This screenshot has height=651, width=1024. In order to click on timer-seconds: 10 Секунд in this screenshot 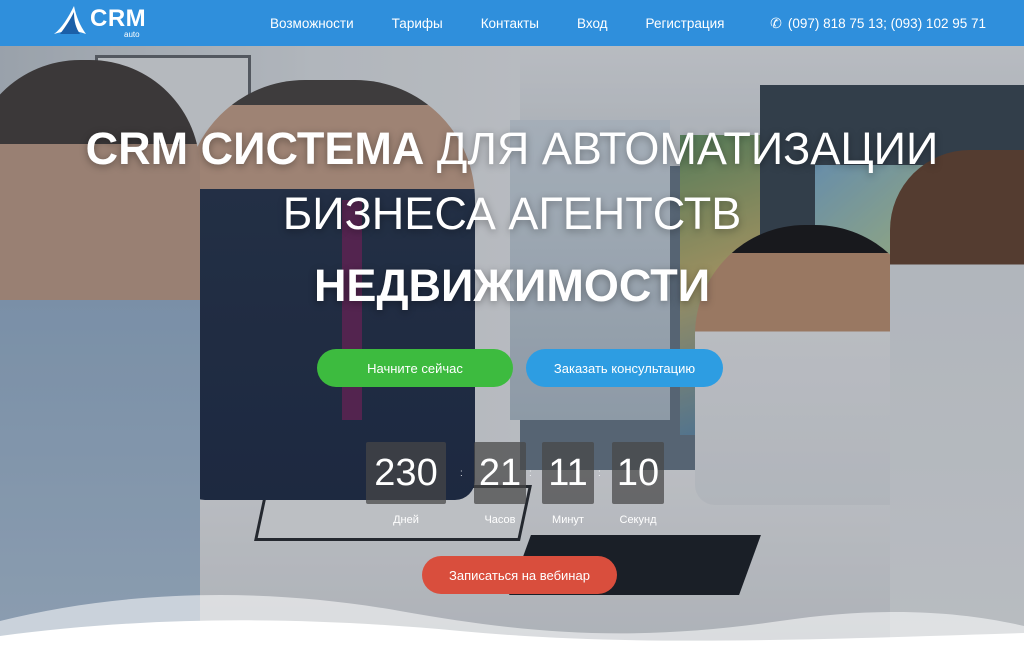, I will do `click(638, 484)`.